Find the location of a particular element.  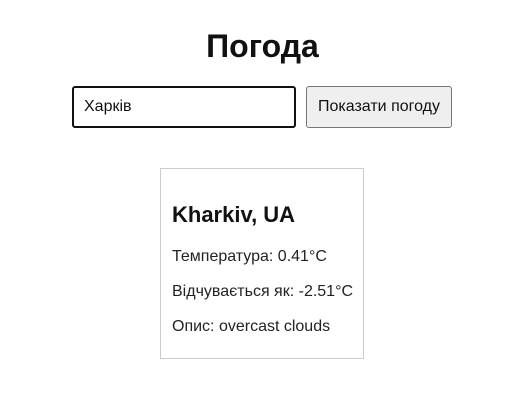

show-weather-button: Показати погоду is located at coordinates (379, 107).